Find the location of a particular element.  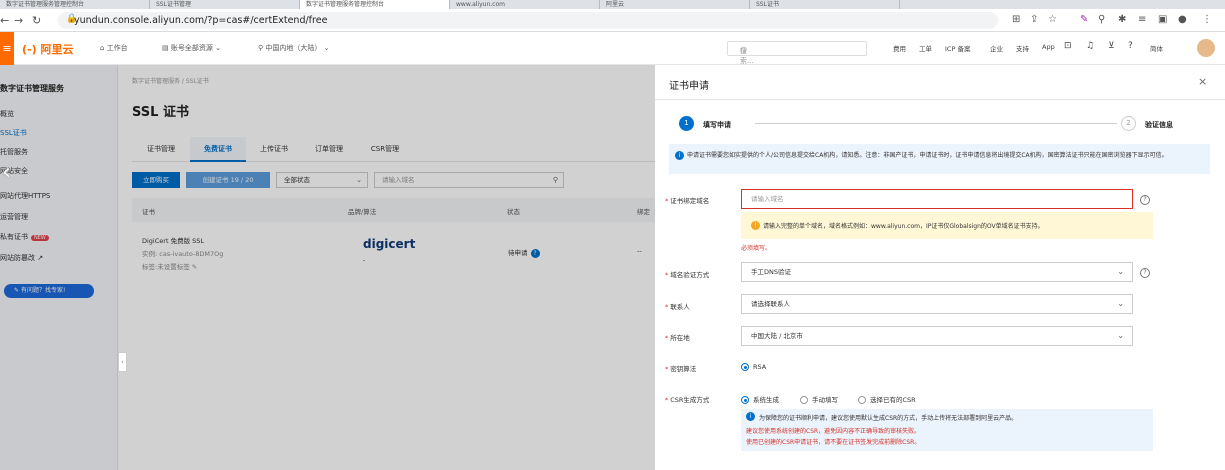

location-select: 中国大陆 / 北京市 ⌄ is located at coordinates (937, 336).